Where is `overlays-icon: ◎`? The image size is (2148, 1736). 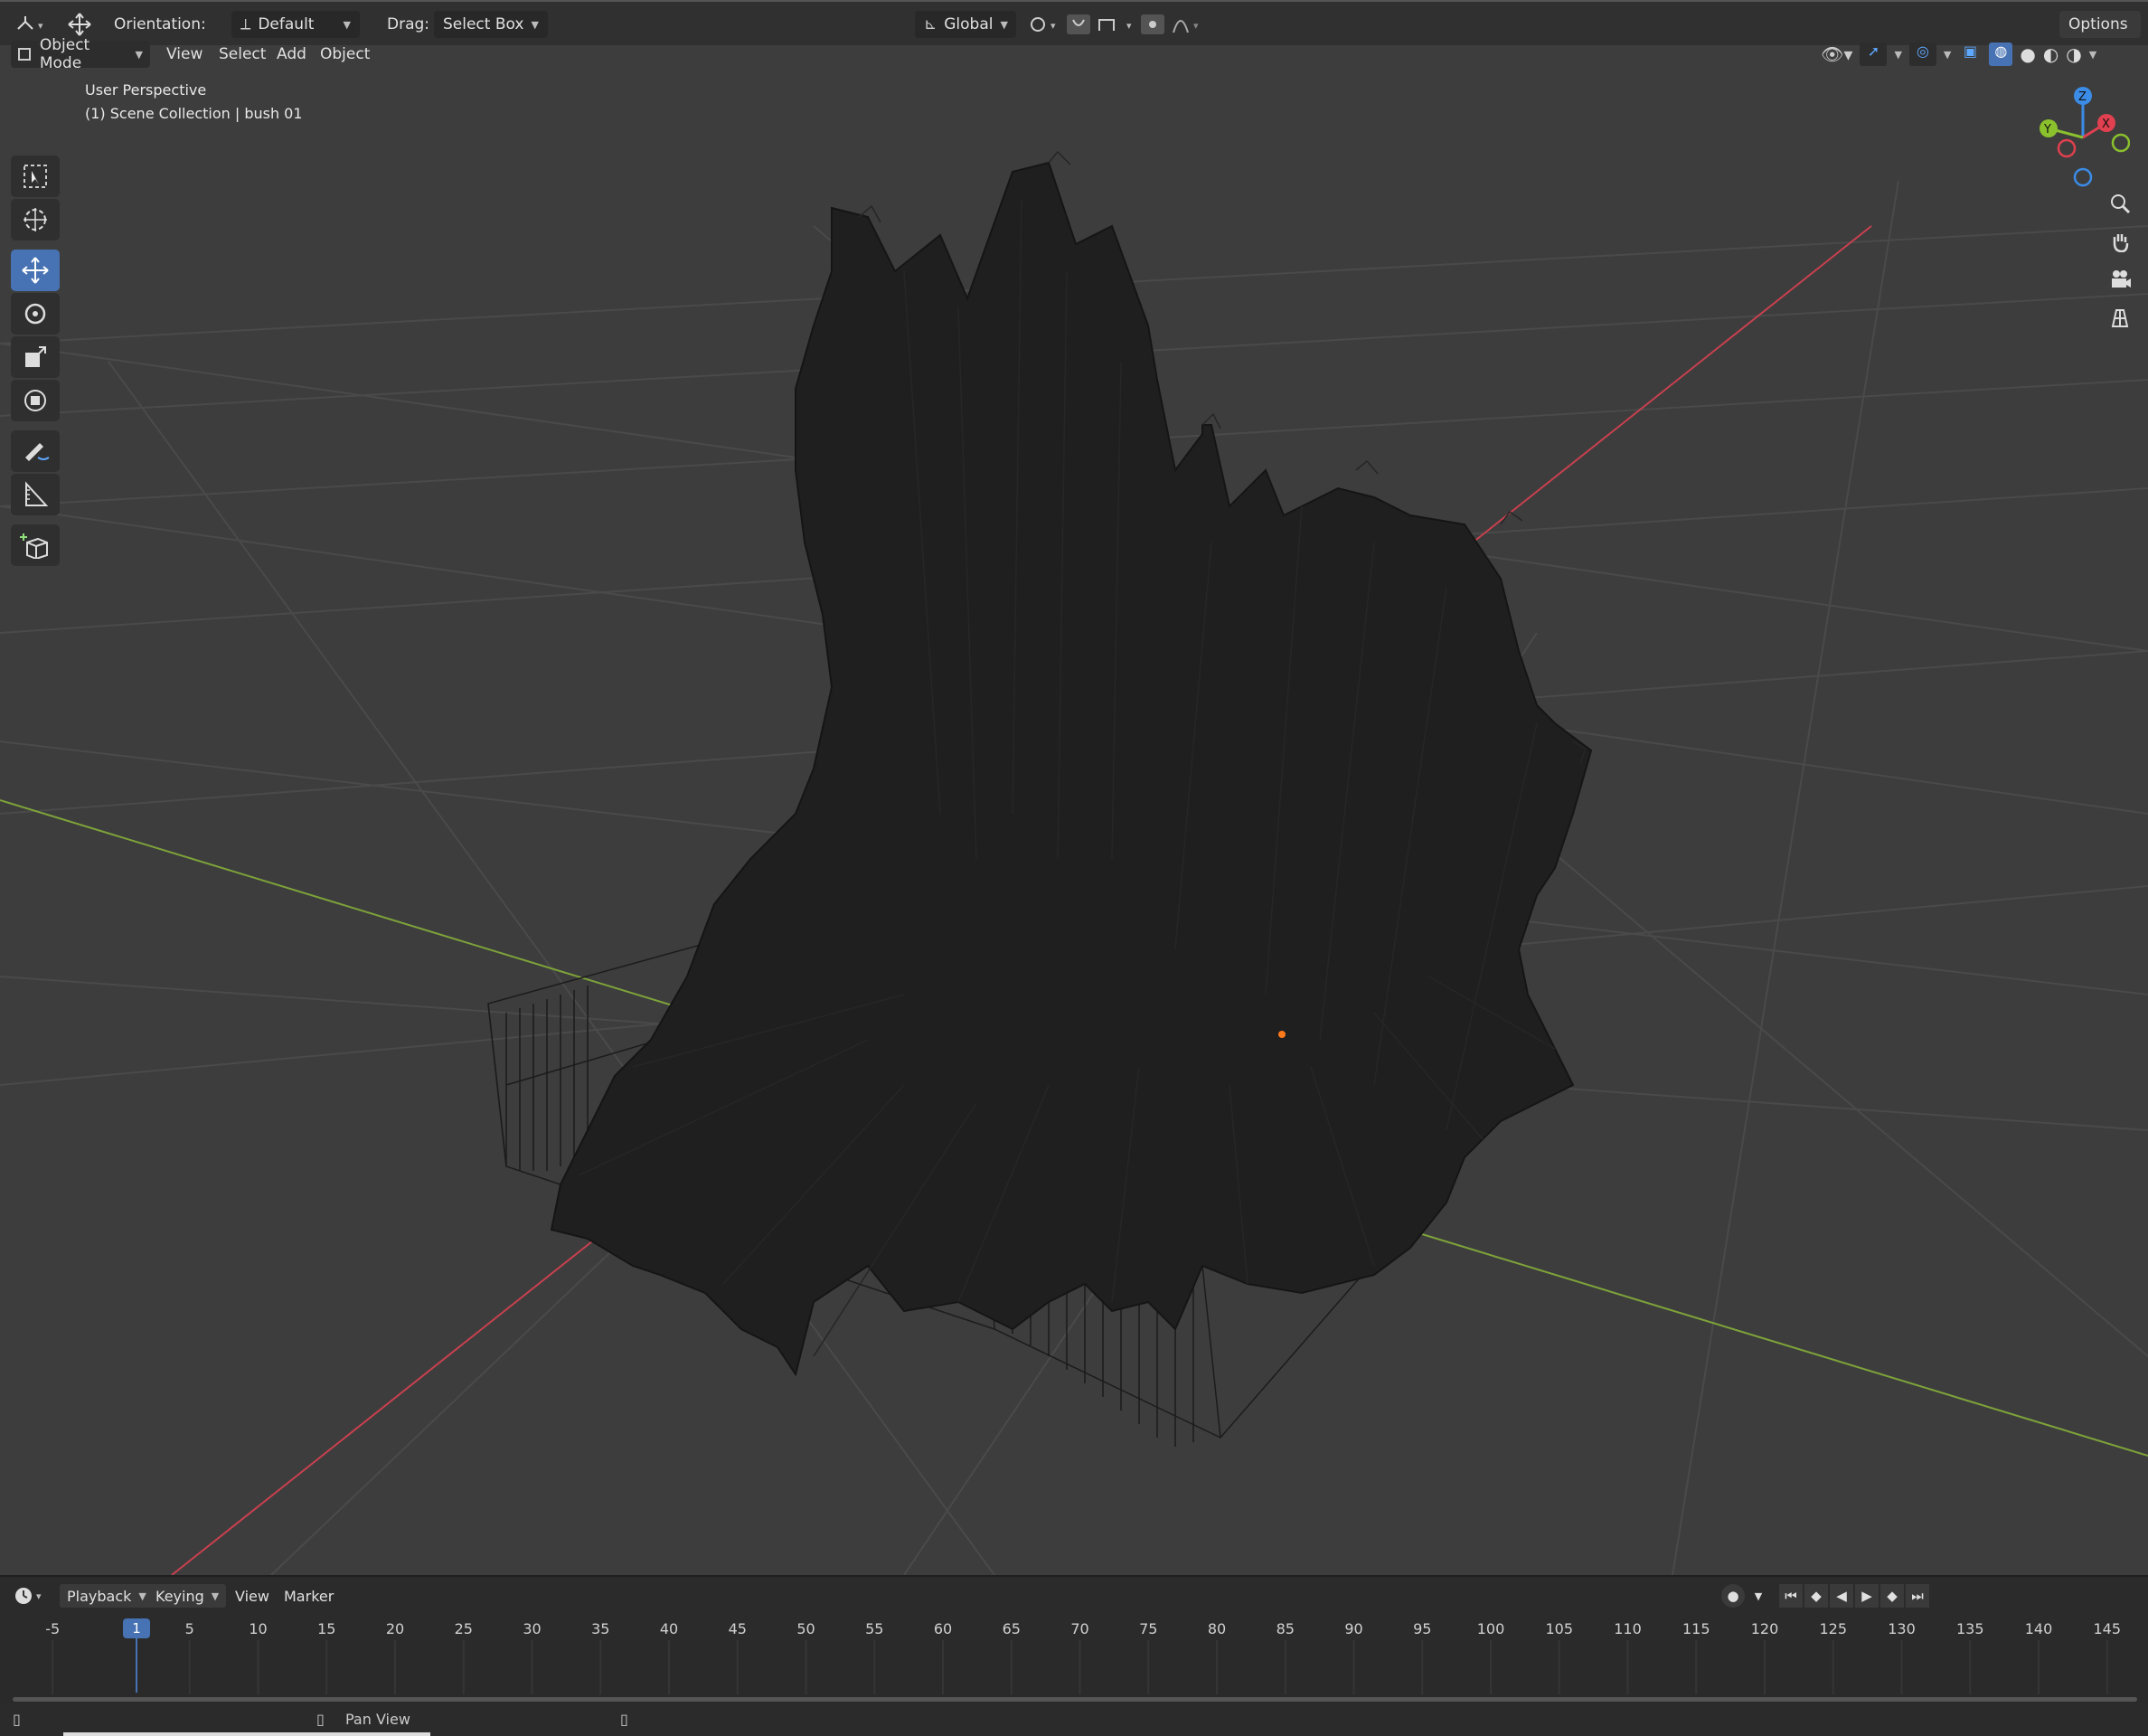
overlays-icon: ◎ is located at coordinates (1922, 54).